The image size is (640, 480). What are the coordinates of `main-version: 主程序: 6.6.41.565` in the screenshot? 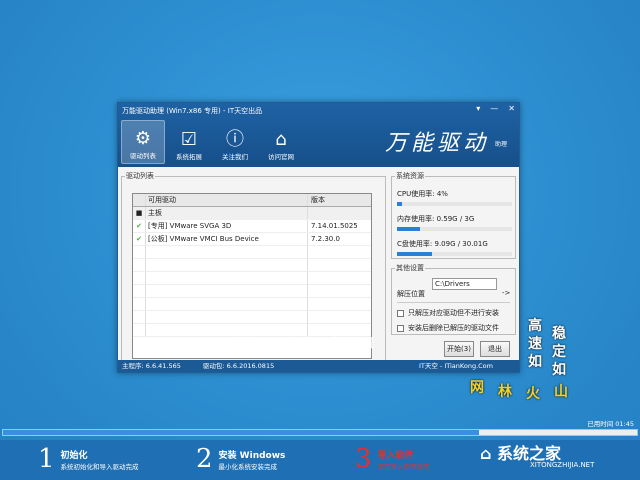 It's located at (151, 366).